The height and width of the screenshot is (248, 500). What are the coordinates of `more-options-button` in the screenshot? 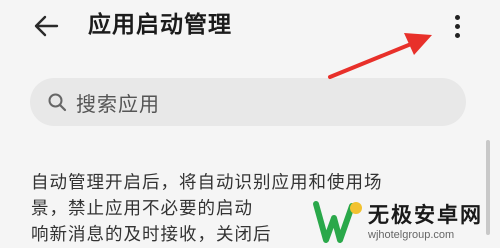 It's located at (457, 26).